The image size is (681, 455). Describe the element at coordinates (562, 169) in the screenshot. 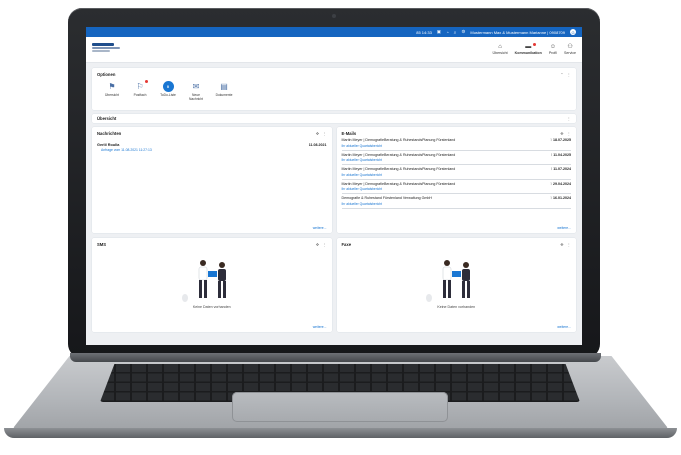

I see `email-date: 11.07.2024` at that location.